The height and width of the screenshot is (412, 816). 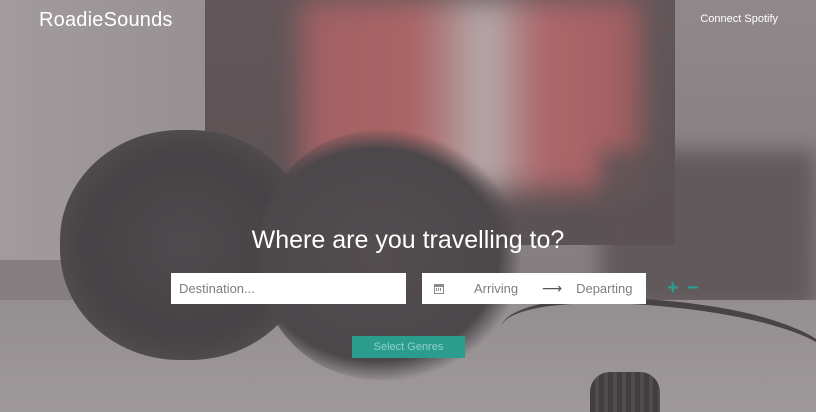 What do you see at coordinates (439, 288) in the screenshot?
I see `calendar-icon` at bounding box center [439, 288].